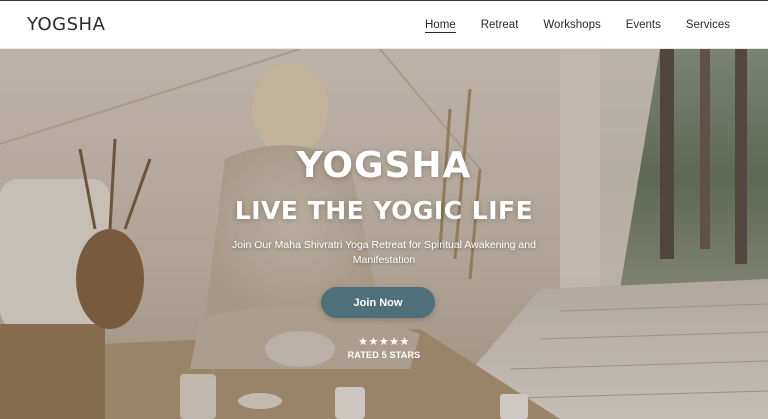 This screenshot has height=419, width=768. What do you see at coordinates (571, 25) in the screenshot?
I see `nav-item-workshops: Workshops` at bounding box center [571, 25].